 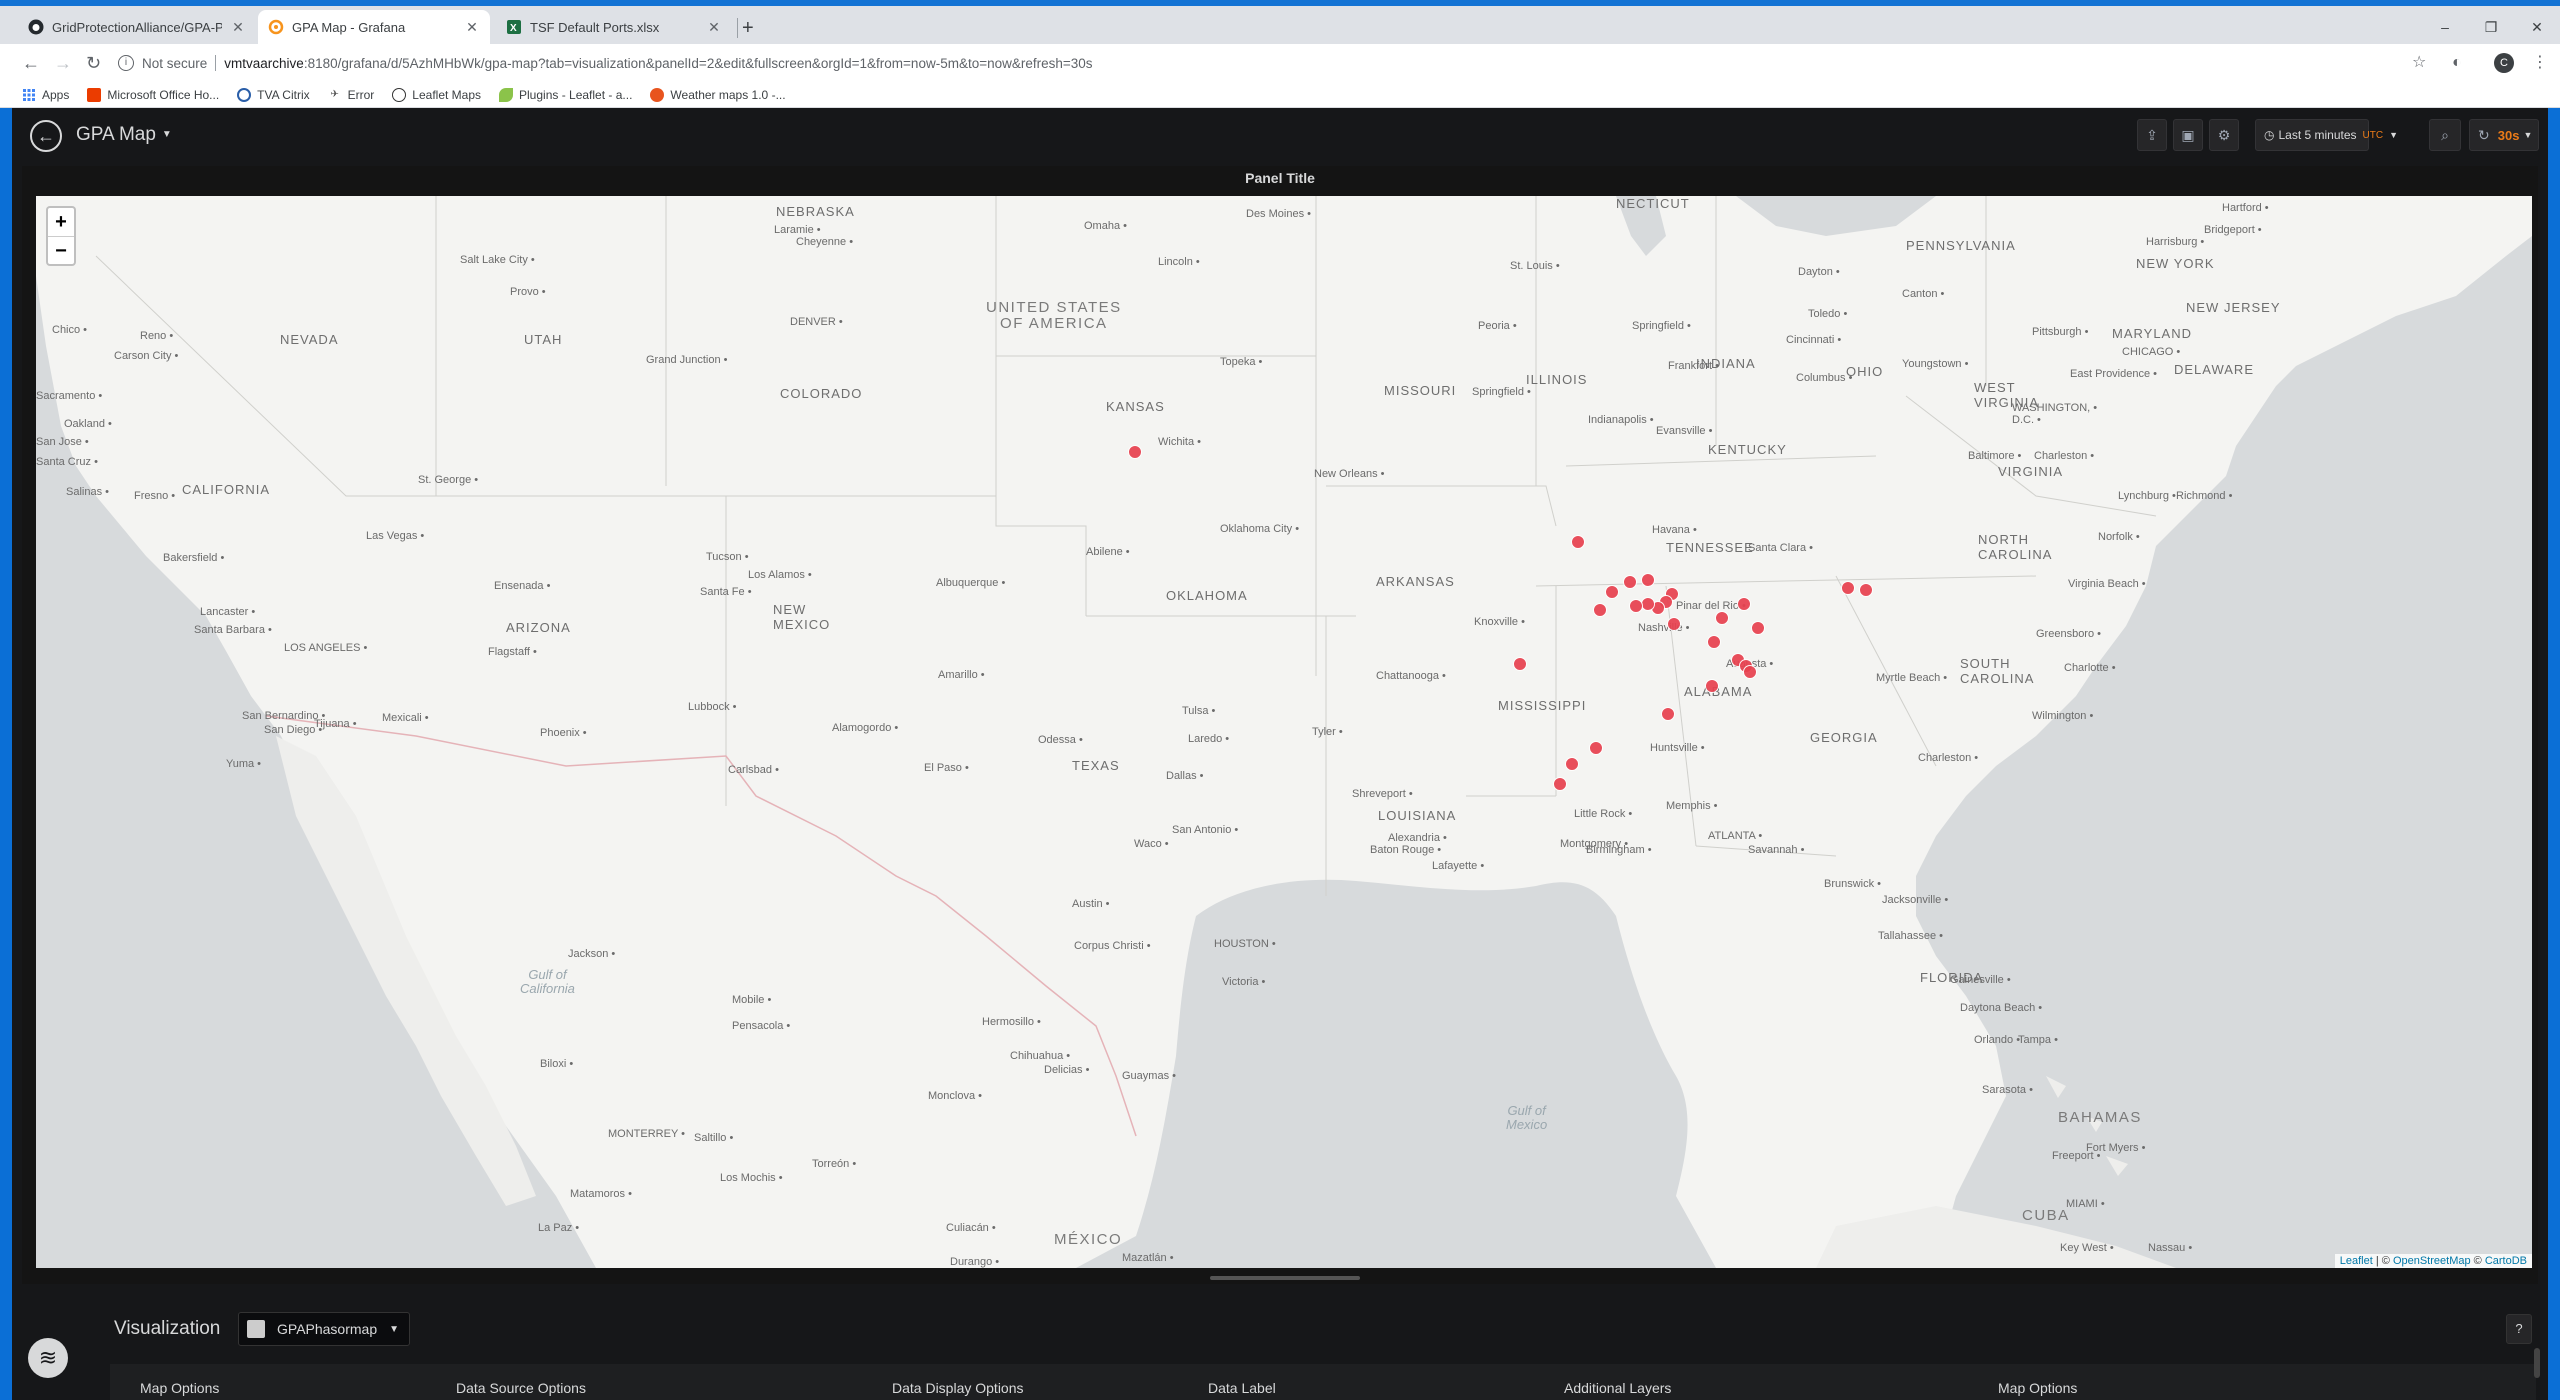 I want to click on map-label-city: Tucson •, so click(x=727, y=557).